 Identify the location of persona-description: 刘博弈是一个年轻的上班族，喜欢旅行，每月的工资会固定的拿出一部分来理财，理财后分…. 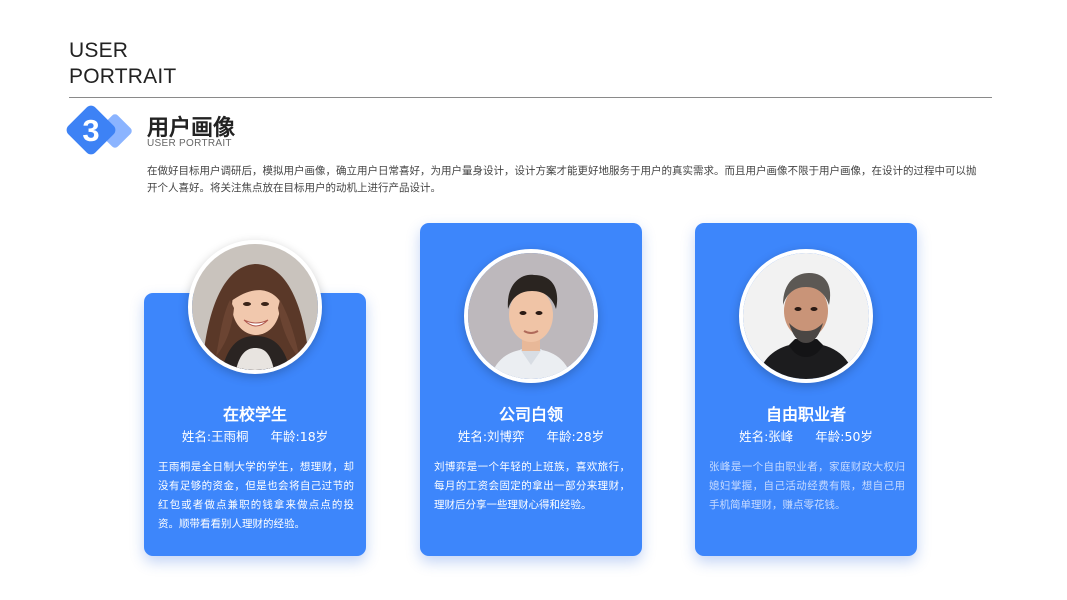
(532, 486).